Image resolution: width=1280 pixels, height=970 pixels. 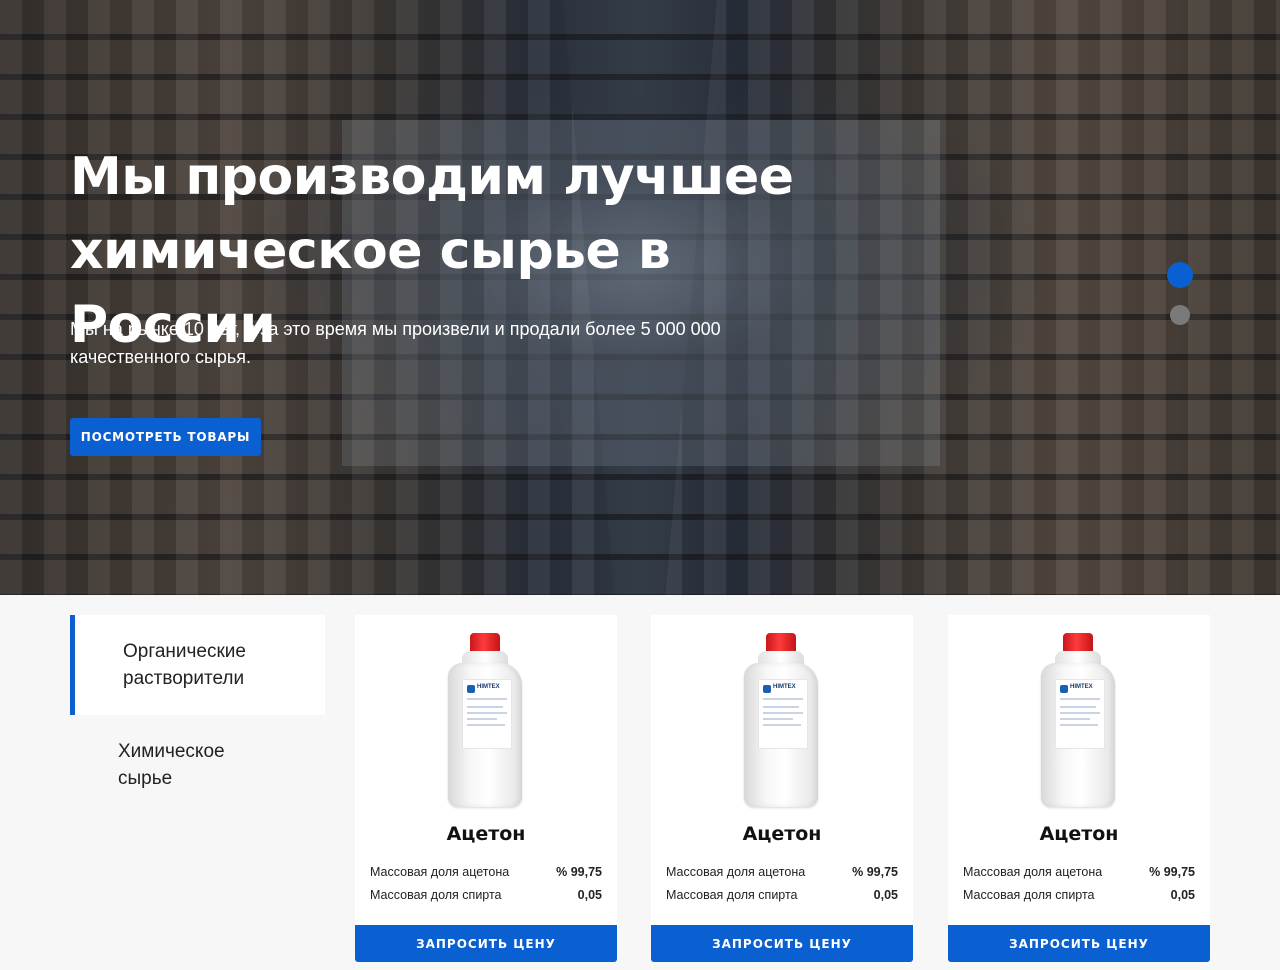 I want to click on category-label-line-2: сырье, so click(x=145, y=778).